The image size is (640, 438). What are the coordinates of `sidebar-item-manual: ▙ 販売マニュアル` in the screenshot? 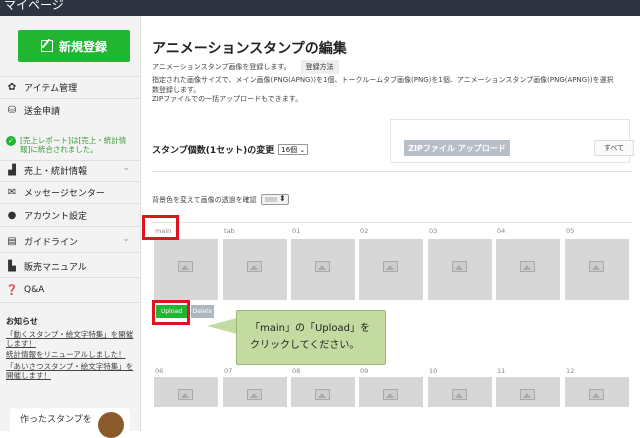 It's located at (71, 266).